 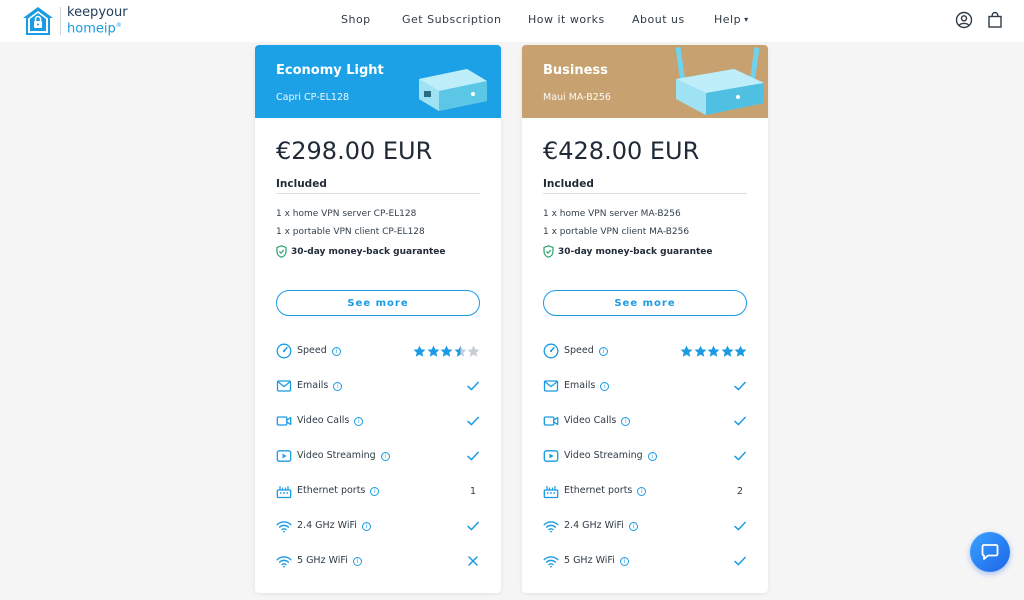 What do you see at coordinates (568, 184) in the screenshot?
I see `included-heading: Included` at bounding box center [568, 184].